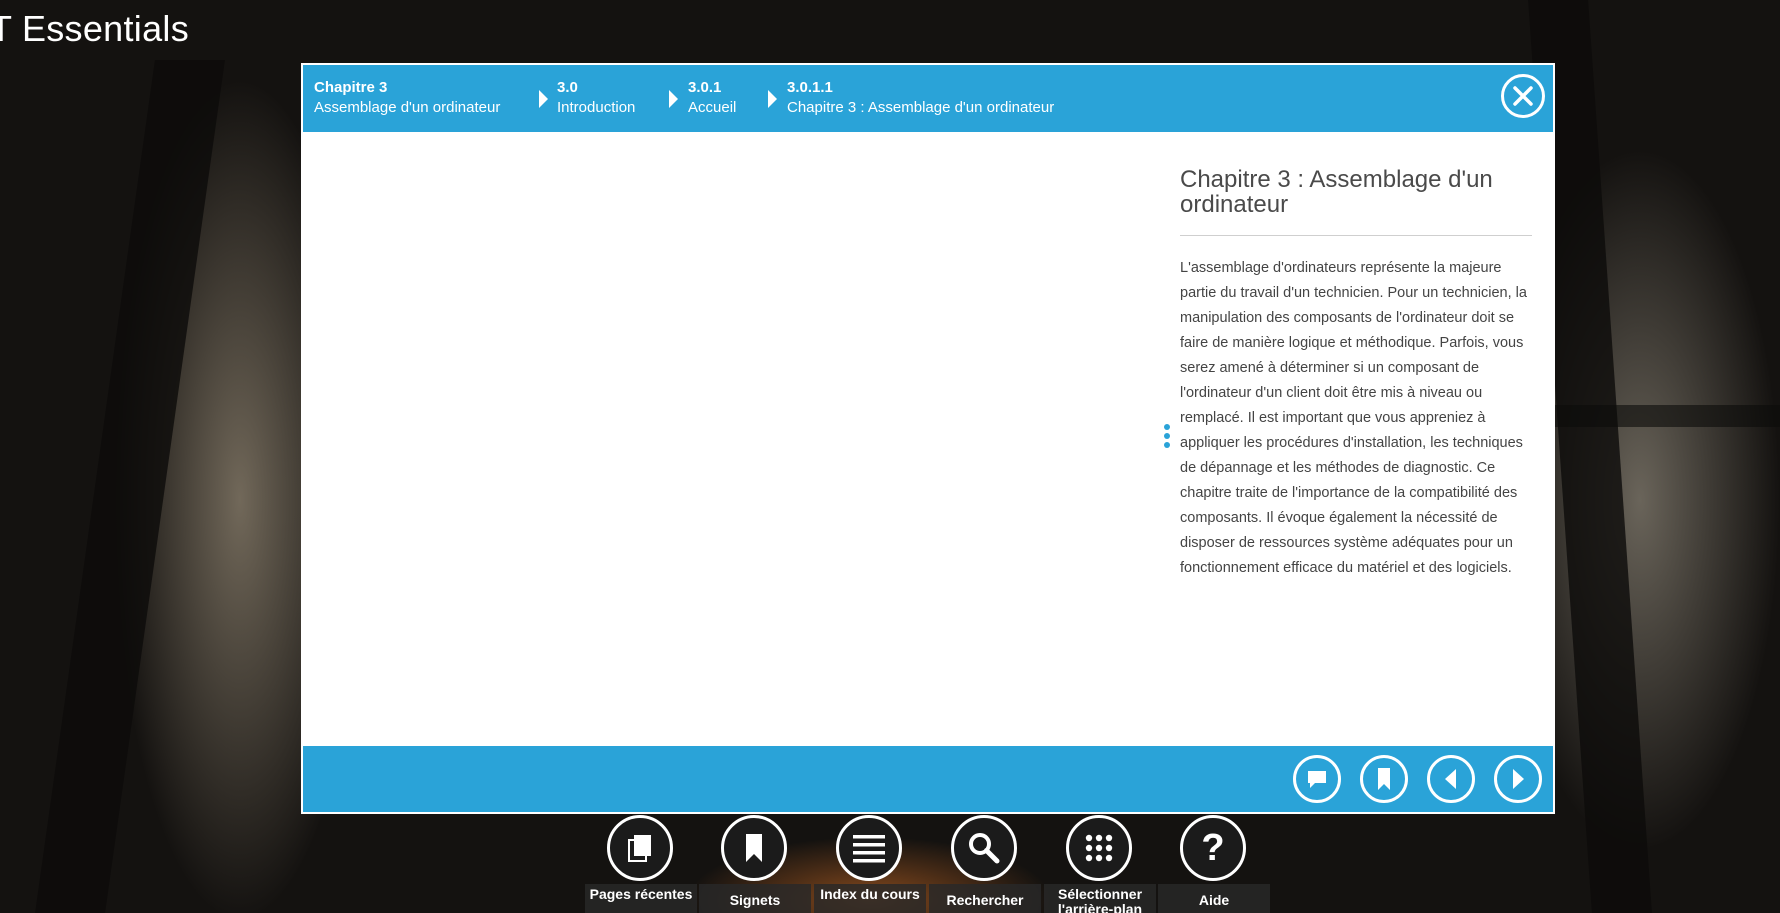 Image resolution: width=1780 pixels, height=913 pixels. Describe the element at coordinates (1167, 437) in the screenshot. I see `panel-resize-handle` at that location.